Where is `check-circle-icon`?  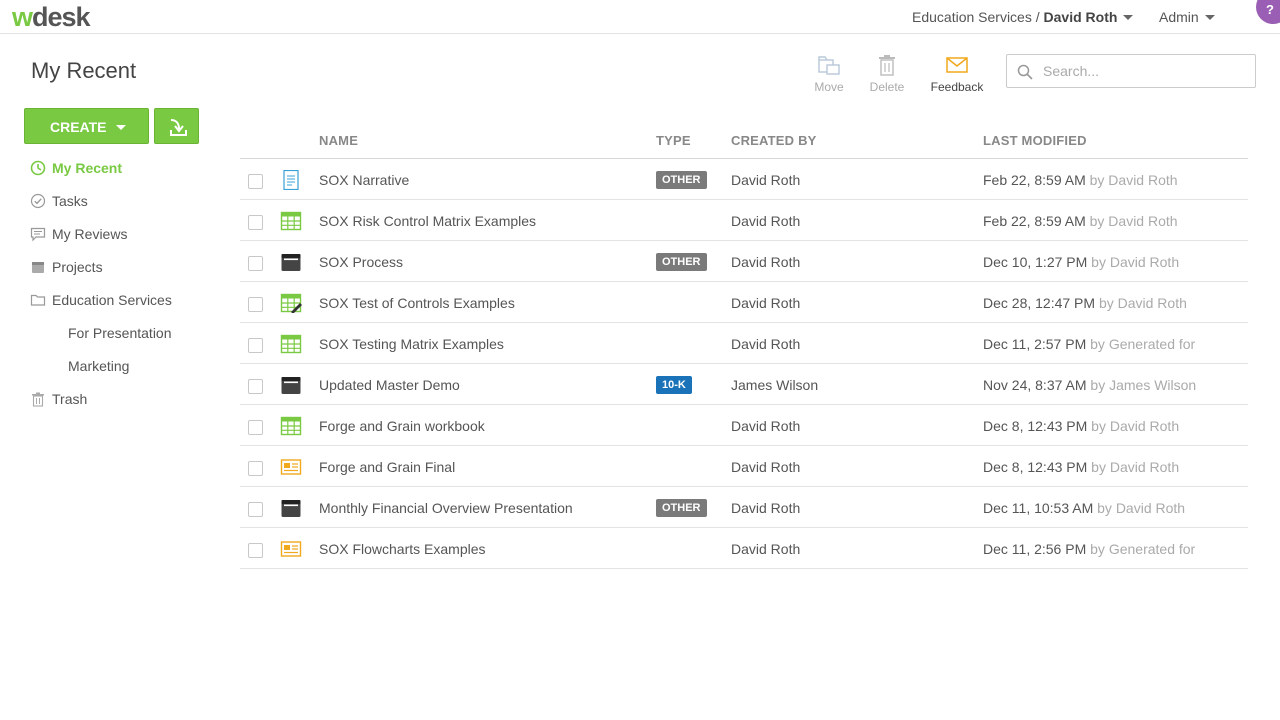 check-circle-icon is located at coordinates (38, 201).